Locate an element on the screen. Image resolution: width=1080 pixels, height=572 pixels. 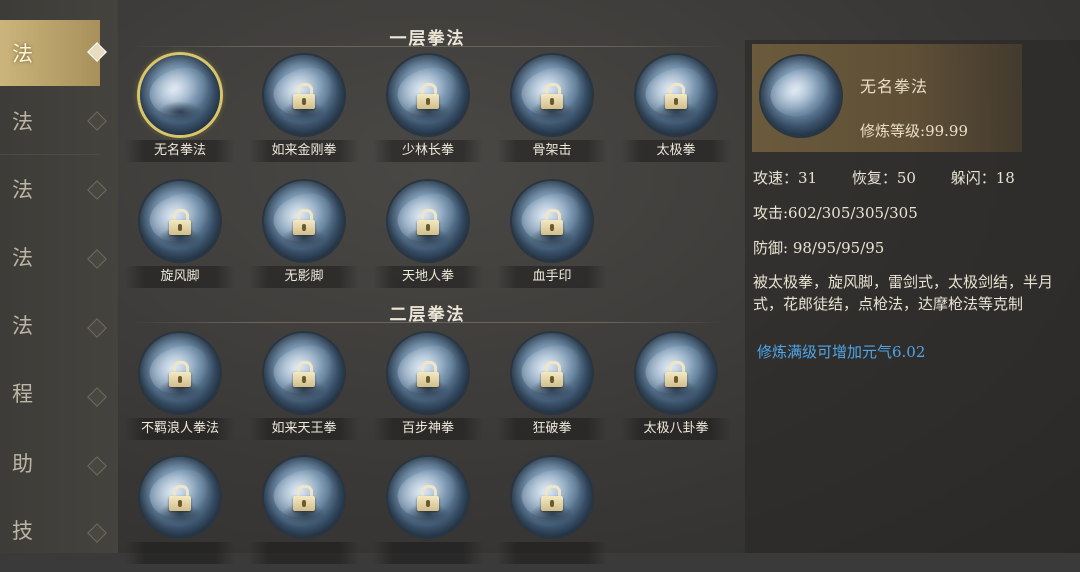
skill-name: 血手印 is located at coordinates (552, 276).